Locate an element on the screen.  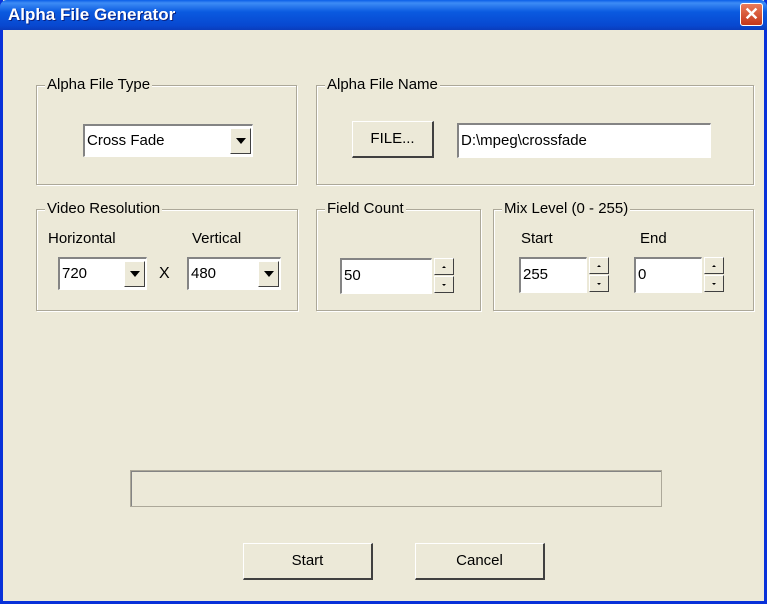
vertical-resolution-value: 480 is located at coordinates (204, 273).